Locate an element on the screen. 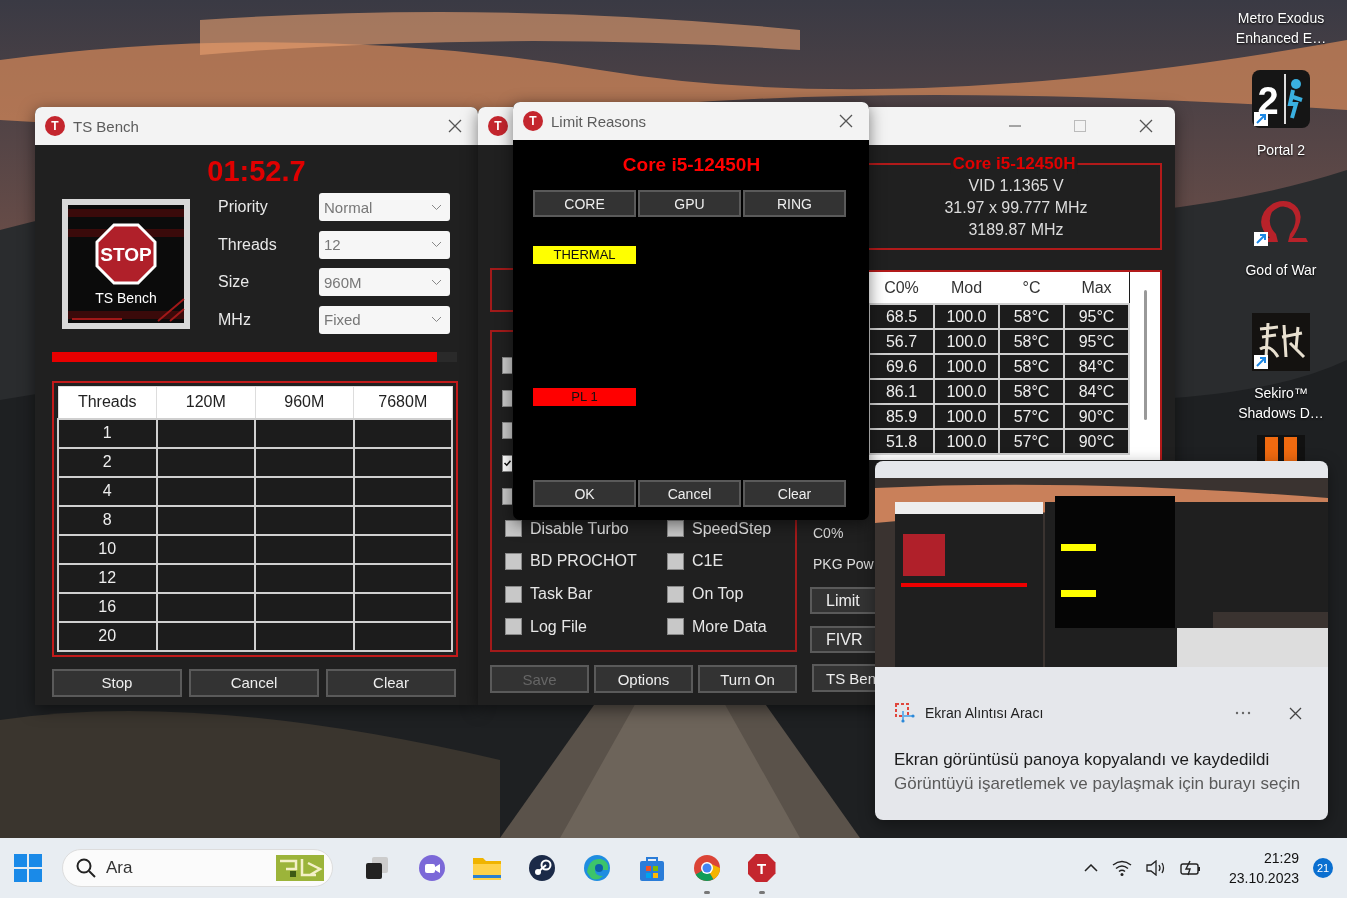 Image resolution: width=1347 pixels, height=898 pixels. windows-start-icon is located at coordinates (28, 868).